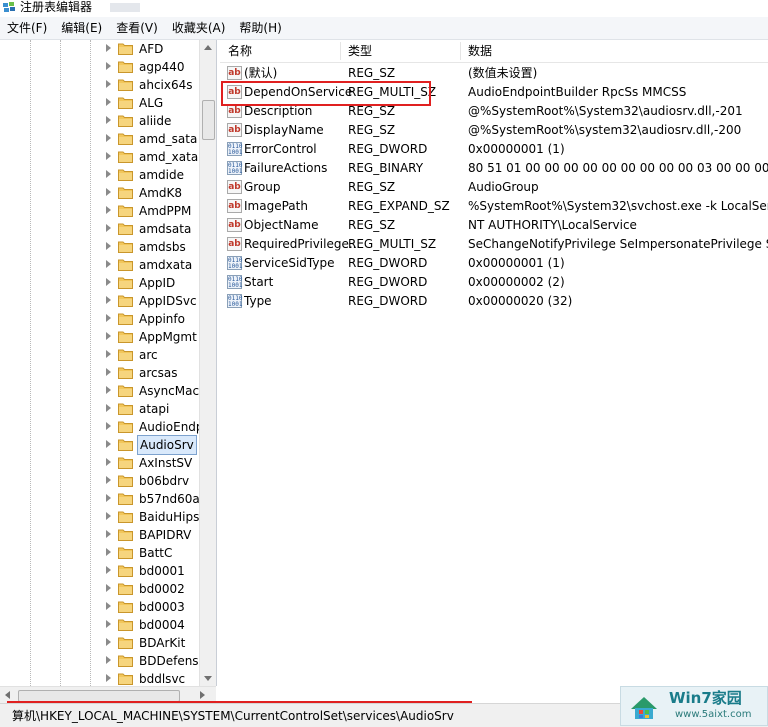 Image resolution: width=768 pixels, height=727 pixels. What do you see at coordinates (100, 103) in the screenshot?
I see `tree-item: ALG` at bounding box center [100, 103].